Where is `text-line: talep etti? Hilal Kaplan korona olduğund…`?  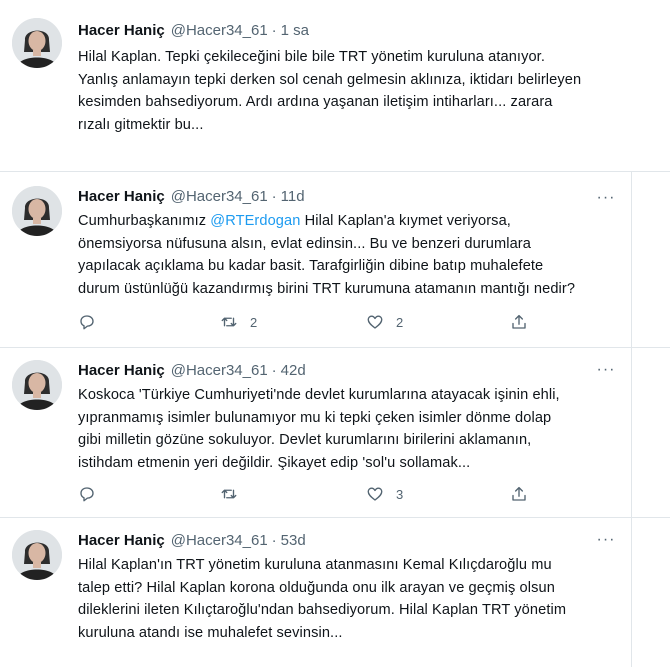 text-line: talep etti? Hilal Kaplan korona olduğund… is located at coordinates (316, 587).